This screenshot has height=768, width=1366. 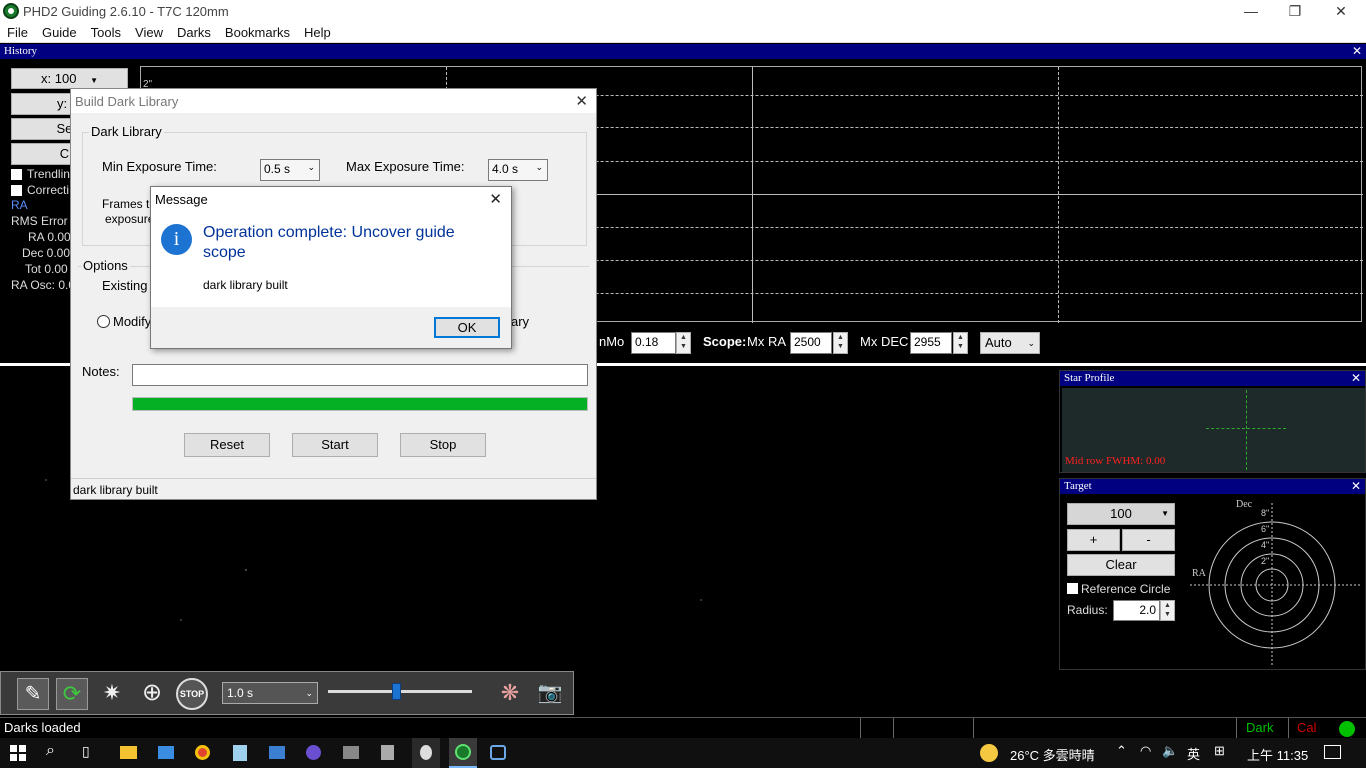 What do you see at coordinates (317, 32) in the screenshot?
I see `menu-help: Help` at bounding box center [317, 32].